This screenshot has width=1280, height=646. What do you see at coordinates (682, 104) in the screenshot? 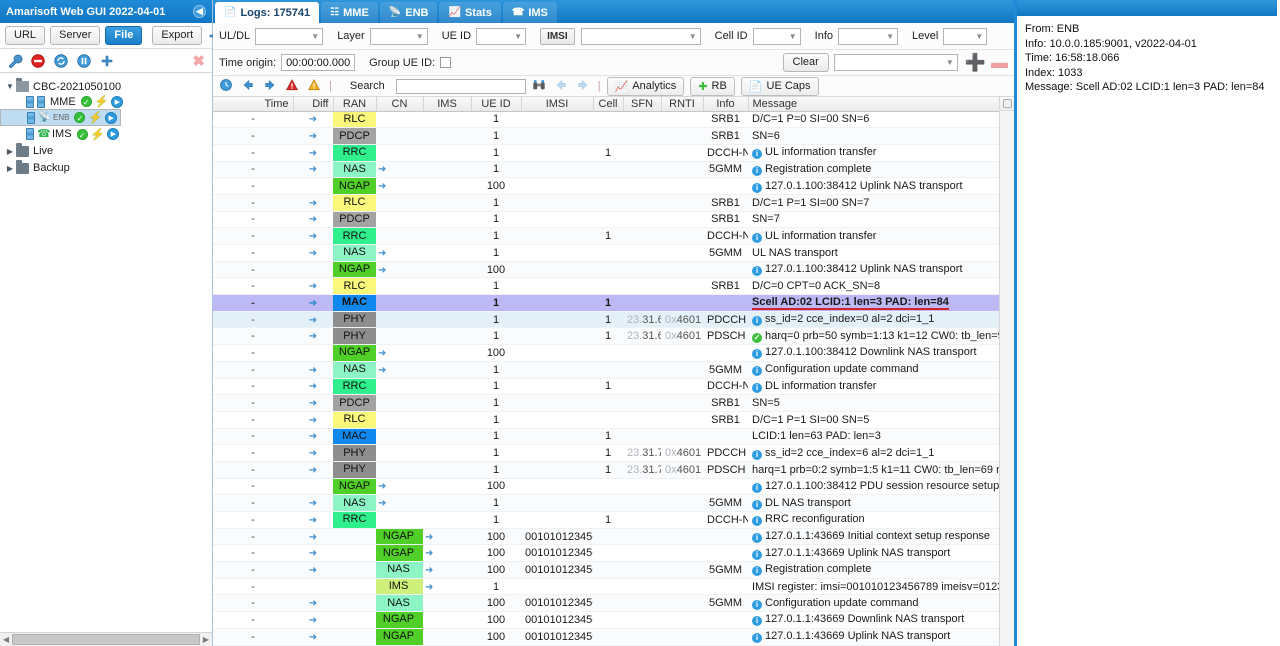
I see `col-rnti: RNTI` at bounding box center [682, 104].